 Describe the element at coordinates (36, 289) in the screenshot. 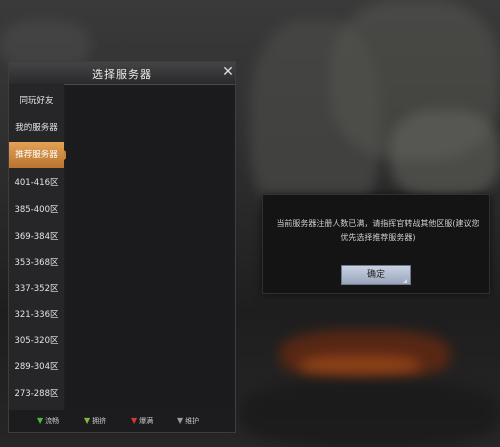

I see `tab-range-337-352: 337-352区` at that location.